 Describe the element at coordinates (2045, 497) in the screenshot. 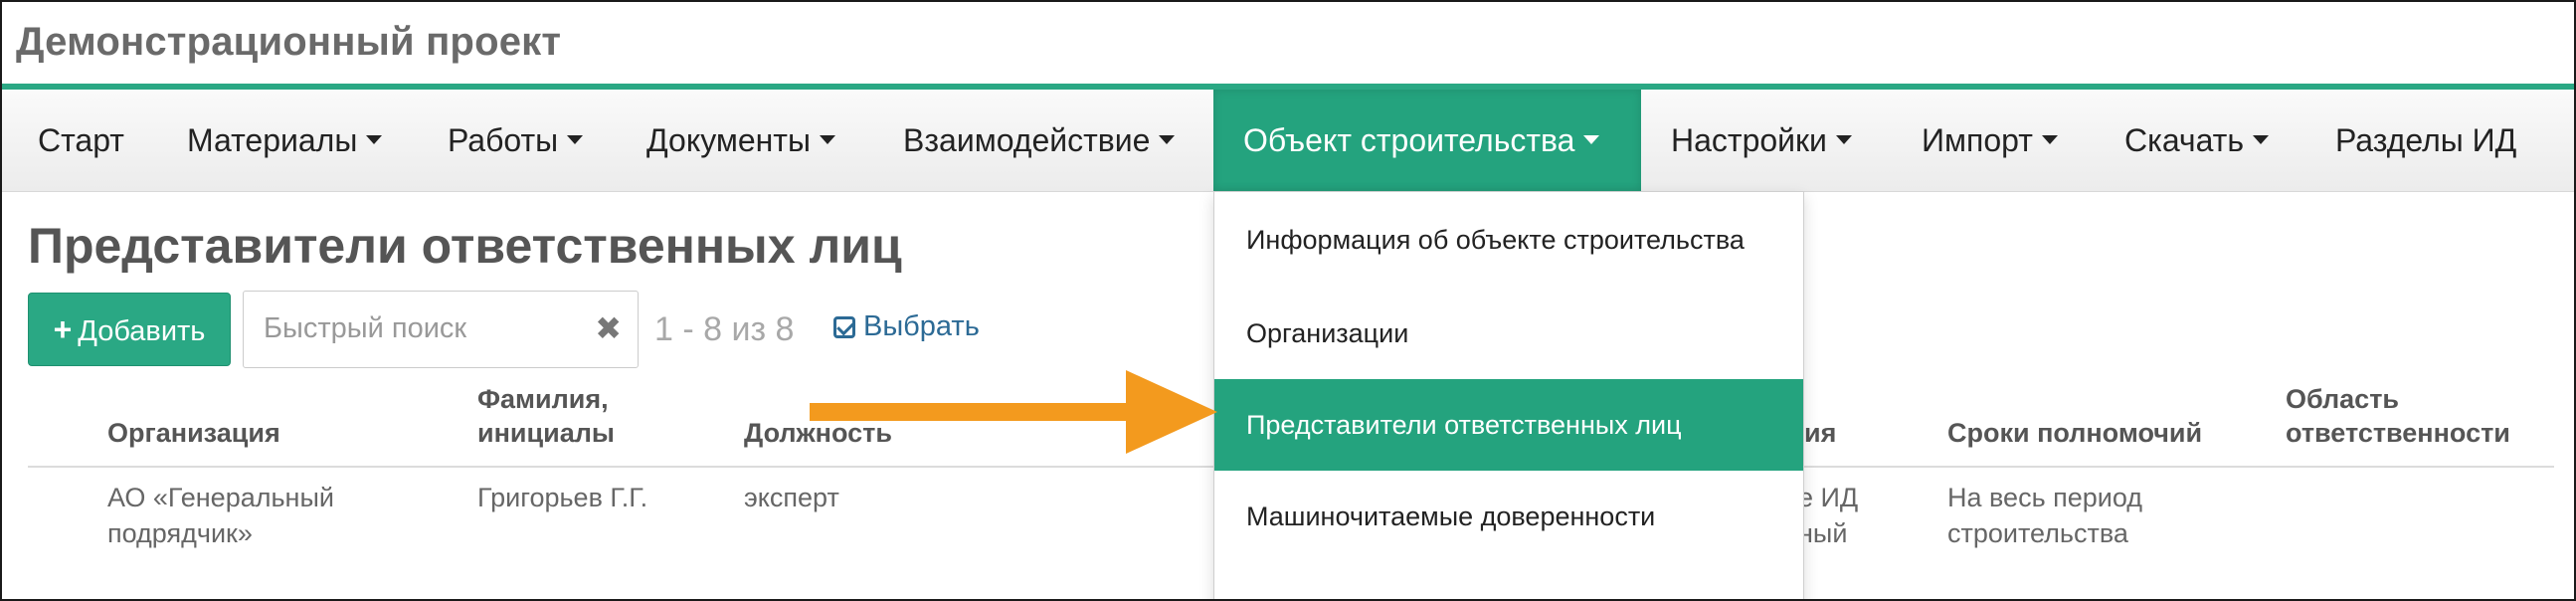

I see `cell-term-line1: На весь период` at that location.